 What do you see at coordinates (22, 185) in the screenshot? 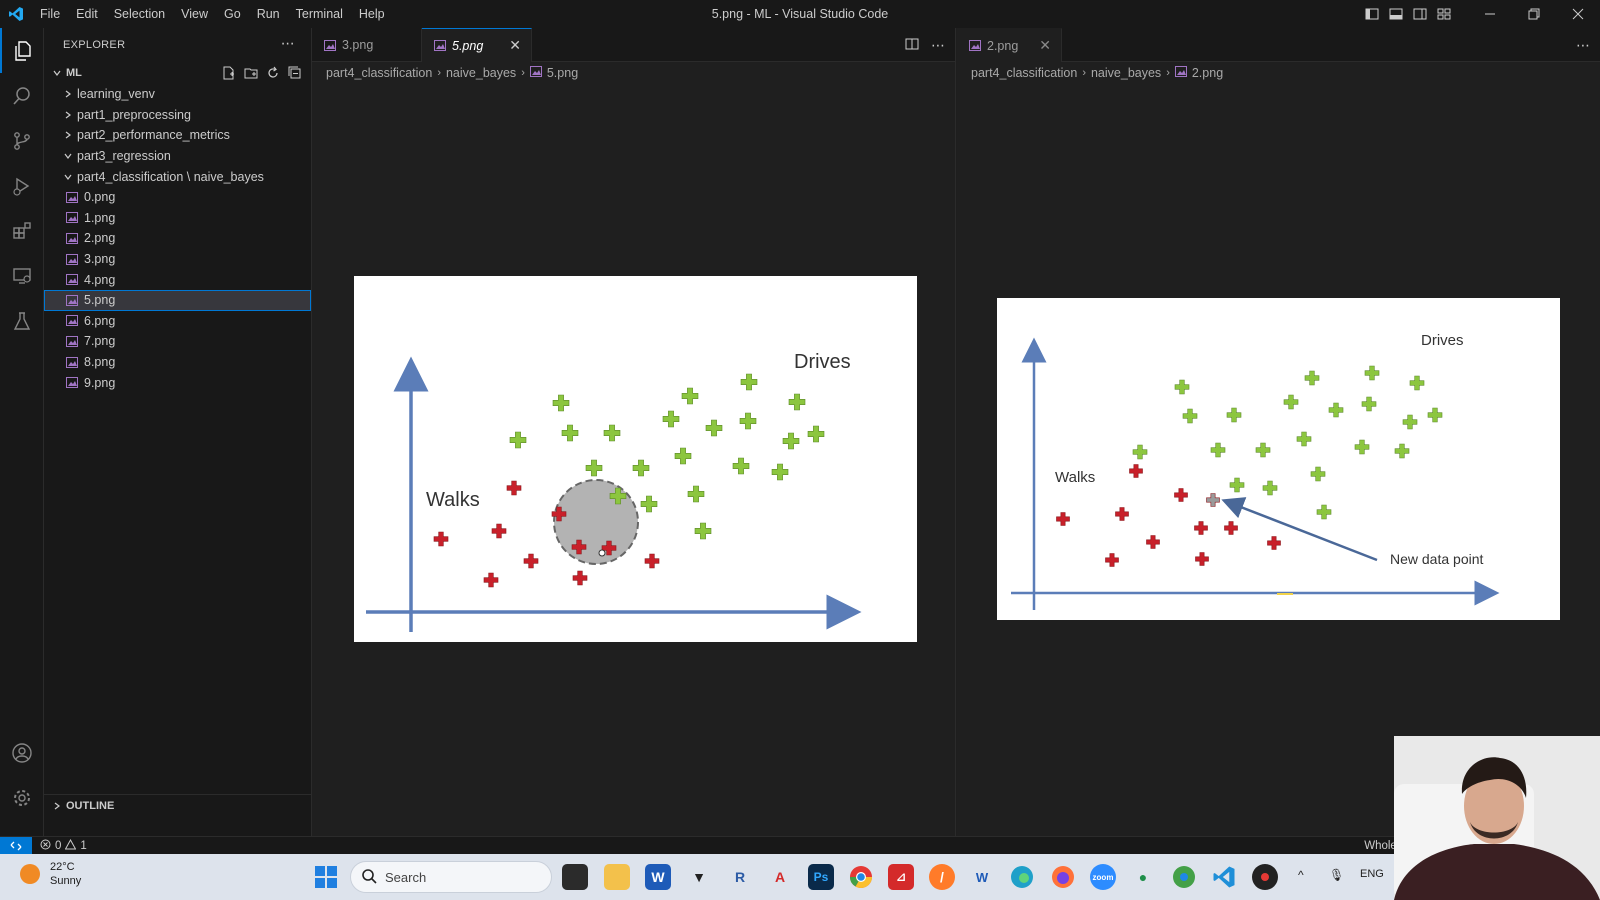
I see `run-debug-icon` at bounding box center [22, 185].